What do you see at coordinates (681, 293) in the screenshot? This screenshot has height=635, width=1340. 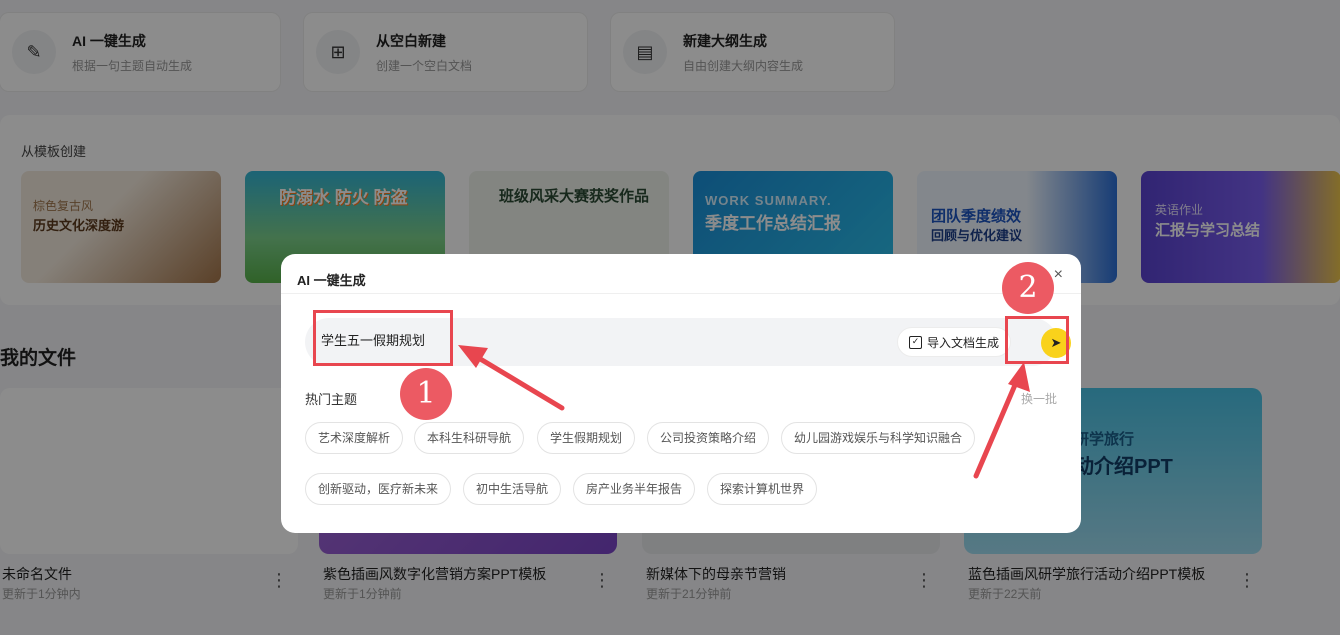 I see `divider` at bounding box center [681, 293].